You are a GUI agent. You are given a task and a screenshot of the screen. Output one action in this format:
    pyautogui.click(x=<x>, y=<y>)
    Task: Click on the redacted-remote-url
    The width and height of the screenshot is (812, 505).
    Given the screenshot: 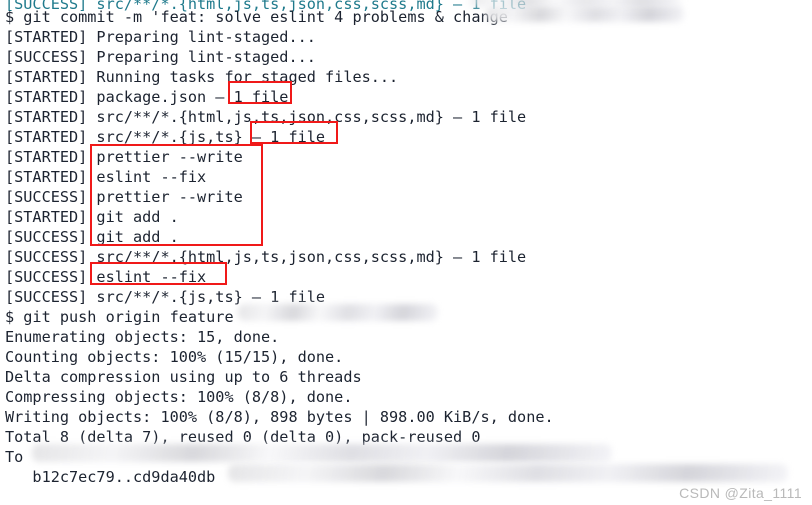 What is the action you would take?
    pyautogui.click(x=322, y=453)
    